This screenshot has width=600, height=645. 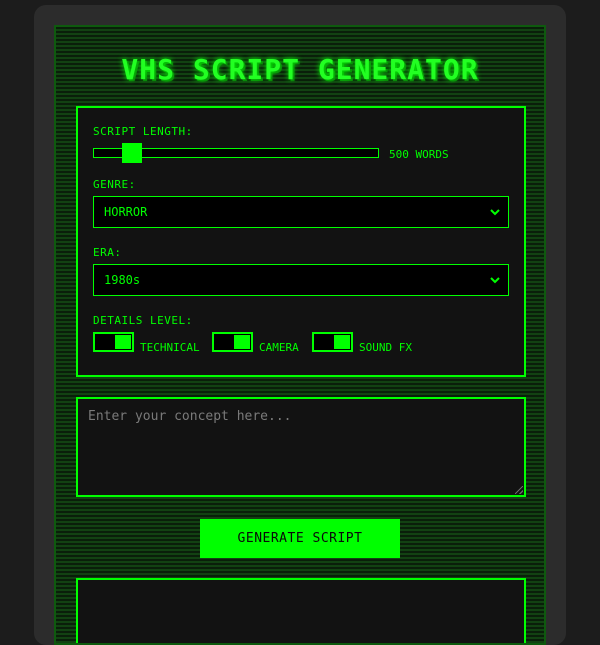 I want to click on resize-grip-icon, so click(x=519, y=490).